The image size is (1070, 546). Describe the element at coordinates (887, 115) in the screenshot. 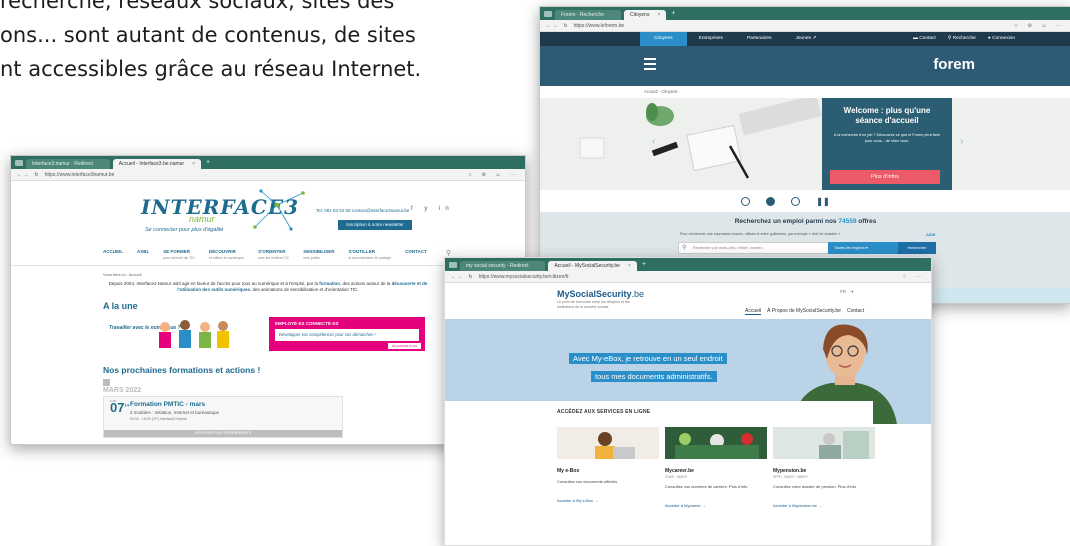

I see `hero-title: Welcome : plus qu'une séance d'accueil` at that location.